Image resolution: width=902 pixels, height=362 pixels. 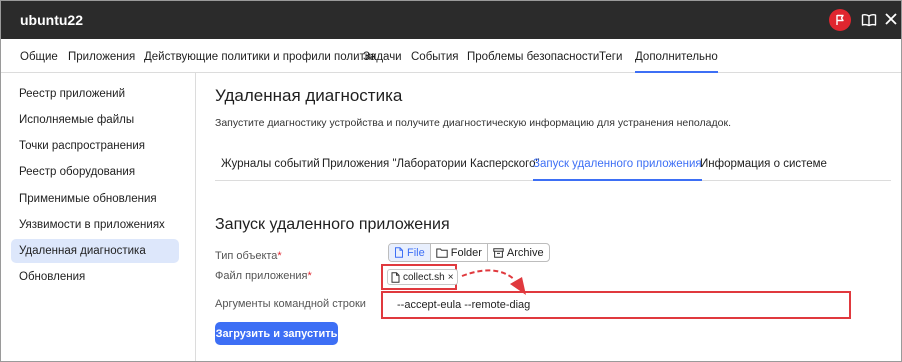 I want to click on tab-applications: Приложения, so click(x=101, y=57).